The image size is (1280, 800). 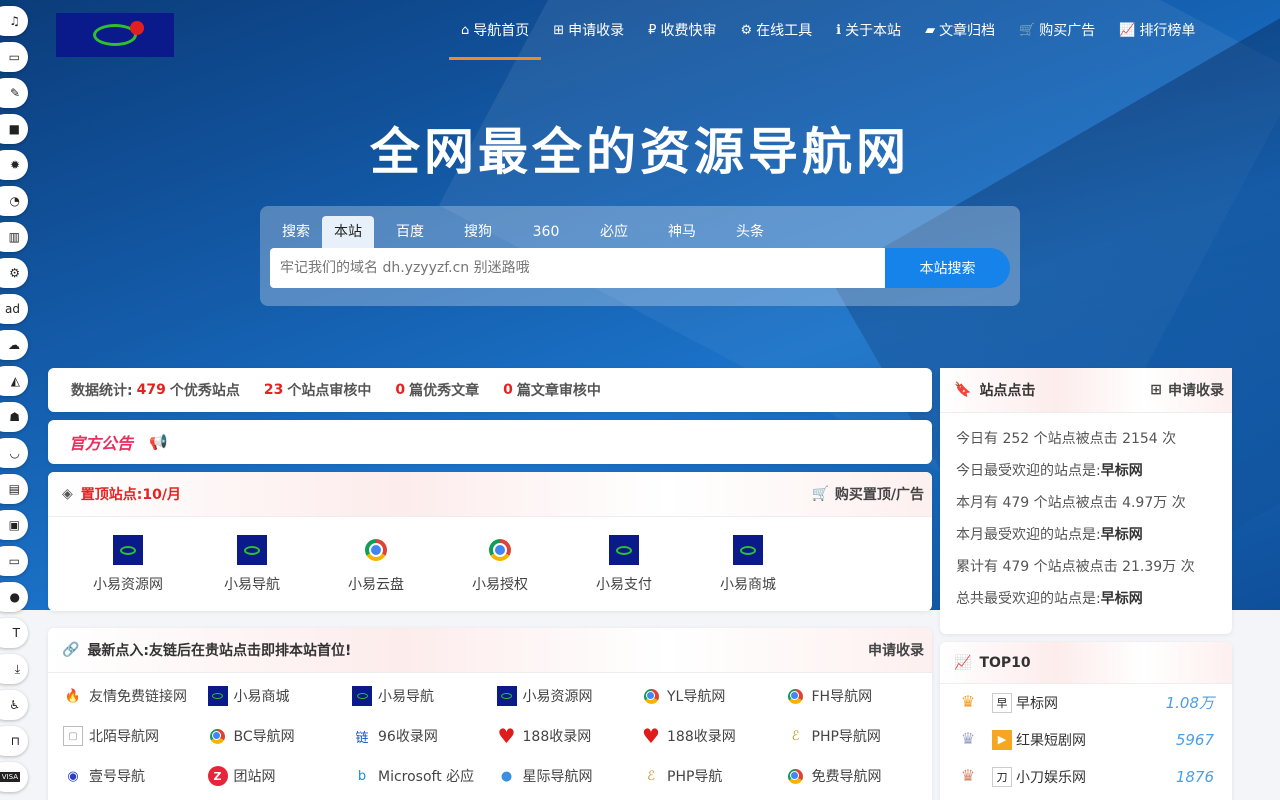 I want to click on leftbar-item-11: ☗, so click(x=14, y=417).